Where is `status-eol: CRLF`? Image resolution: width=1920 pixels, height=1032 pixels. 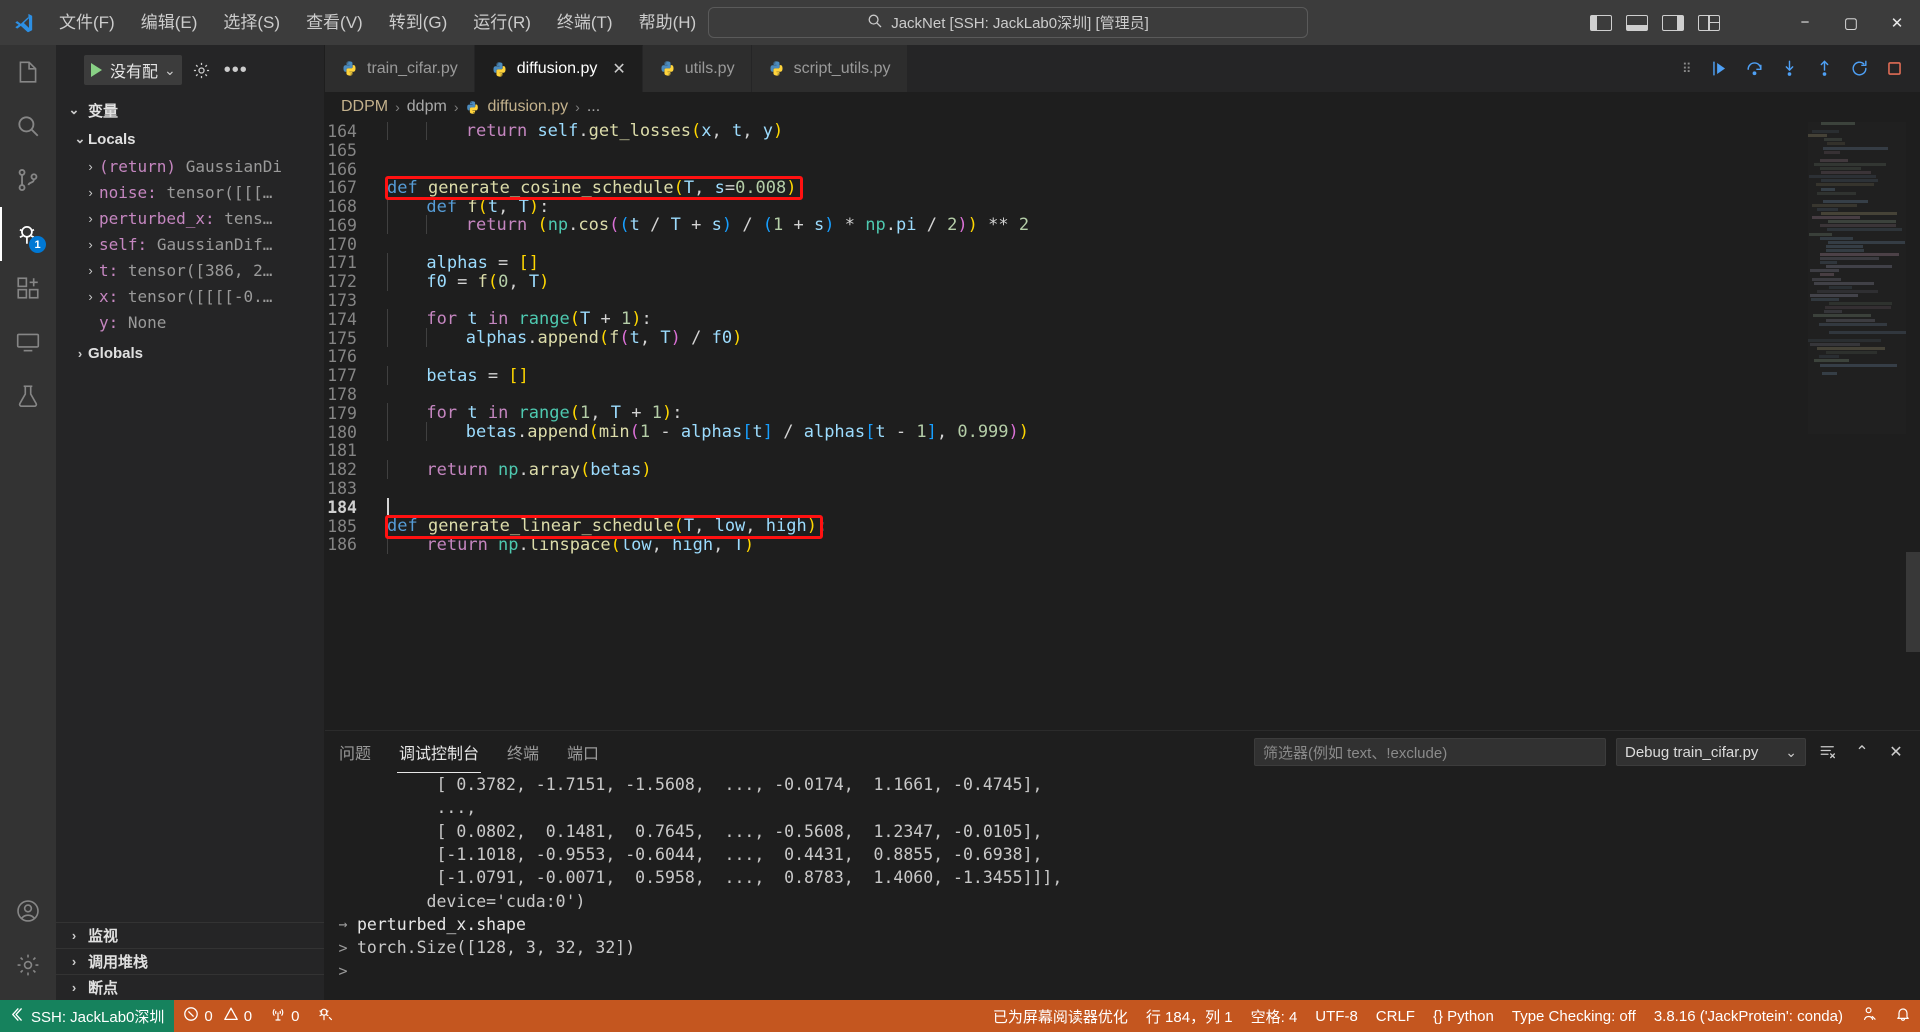
status-eol: CRLF is located at coordinates (1395, 1016).